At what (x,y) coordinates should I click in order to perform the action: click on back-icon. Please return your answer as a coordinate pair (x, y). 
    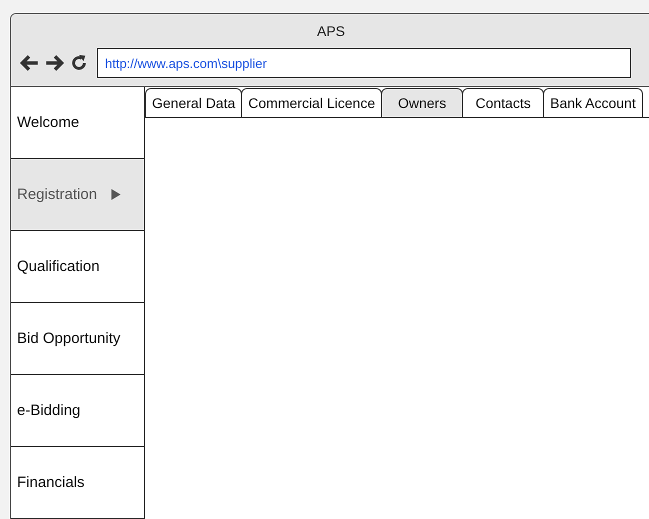
    Looking at the image, I should click on (29, 63).